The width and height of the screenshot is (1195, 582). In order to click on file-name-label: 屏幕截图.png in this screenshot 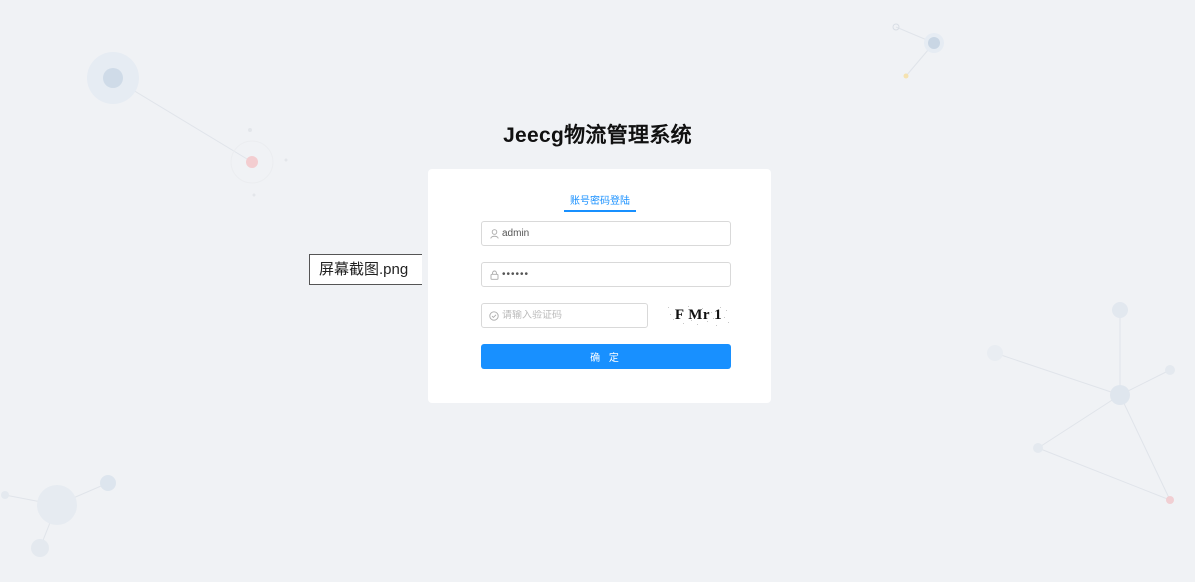, I will do `click(365, 269)`.